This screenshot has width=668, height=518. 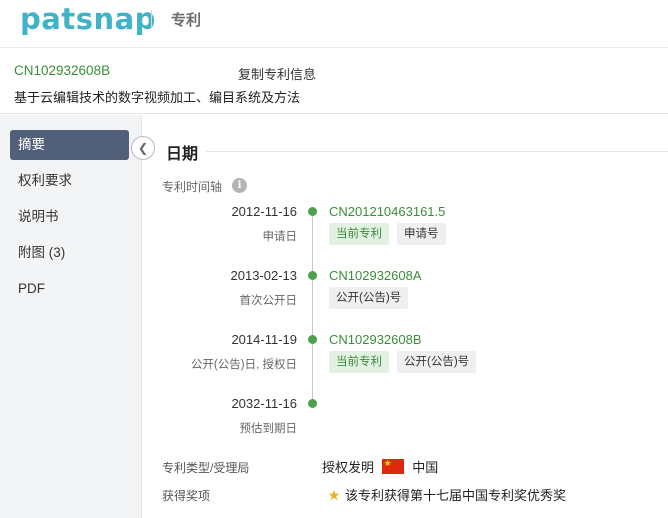 What do you see at coordinates (264, 275) in the screenshot?
I see `timeline-date: 2013-02-13` at bounding box center [264, 275].